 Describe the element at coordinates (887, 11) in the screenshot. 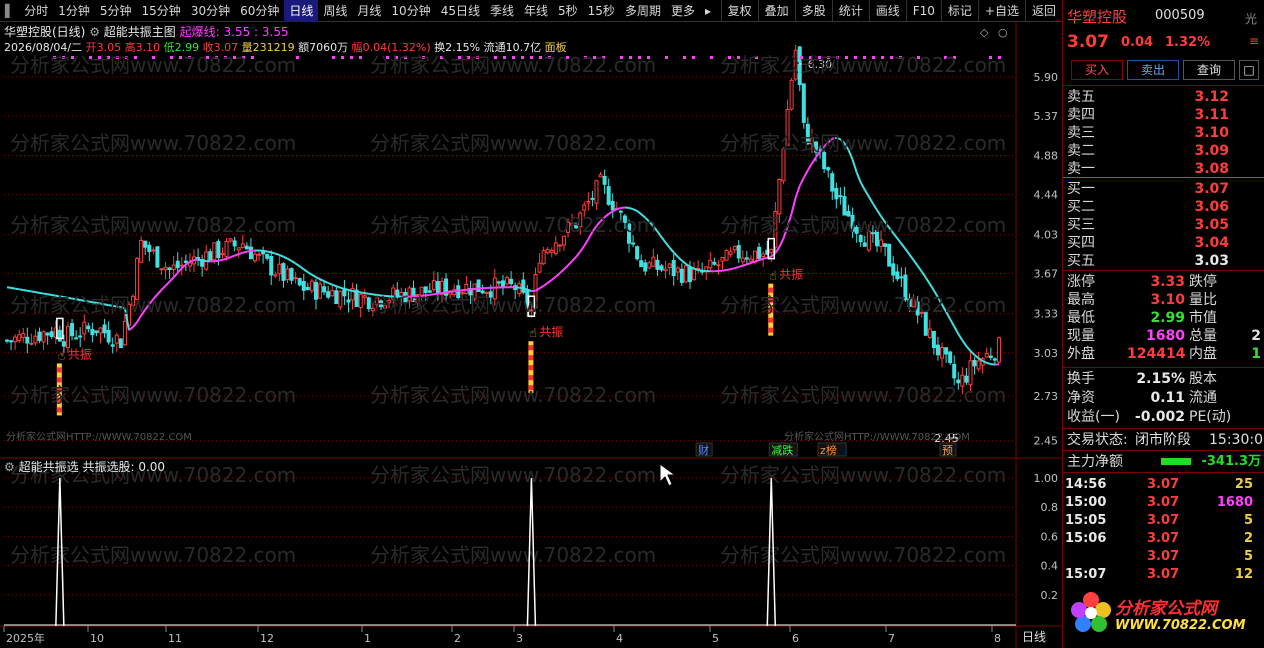

I see `toolbar-action-4: 画线` at that location.